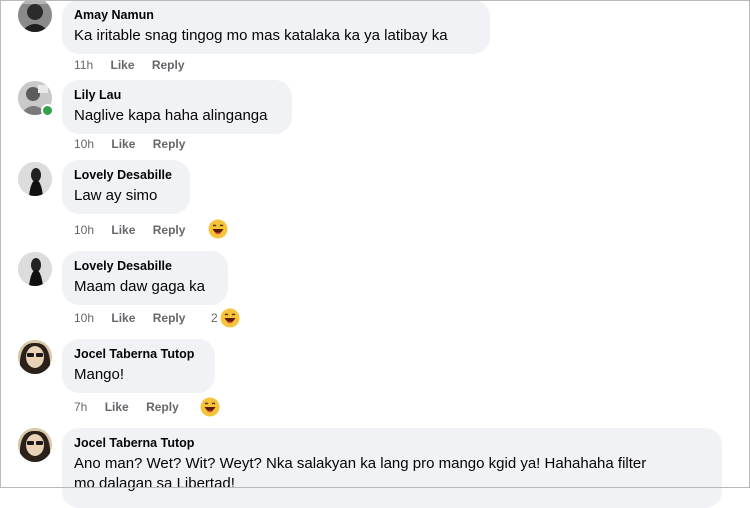 The image size is (750, 508). Describe the element at coordinates (177, 95) in the screenshot. I see `comment-author: Lily Lau` at that location.